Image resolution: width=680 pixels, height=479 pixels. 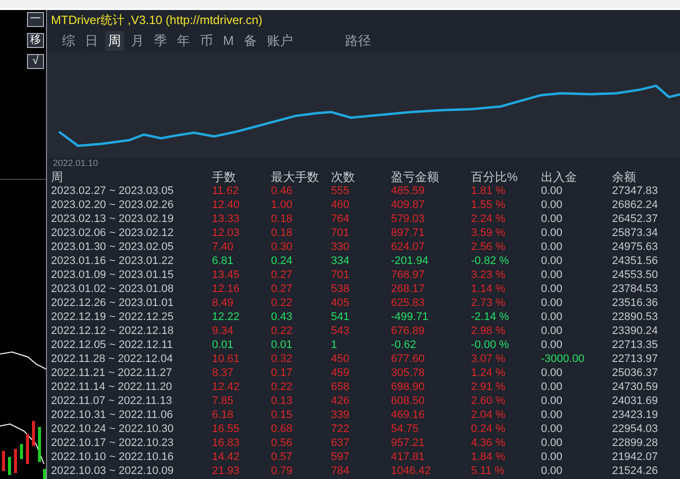 What do you see at coordinates (635, 205) in the screenshot?
I see `table-cell-text: 26862.24` at bounding box center [635, 205].